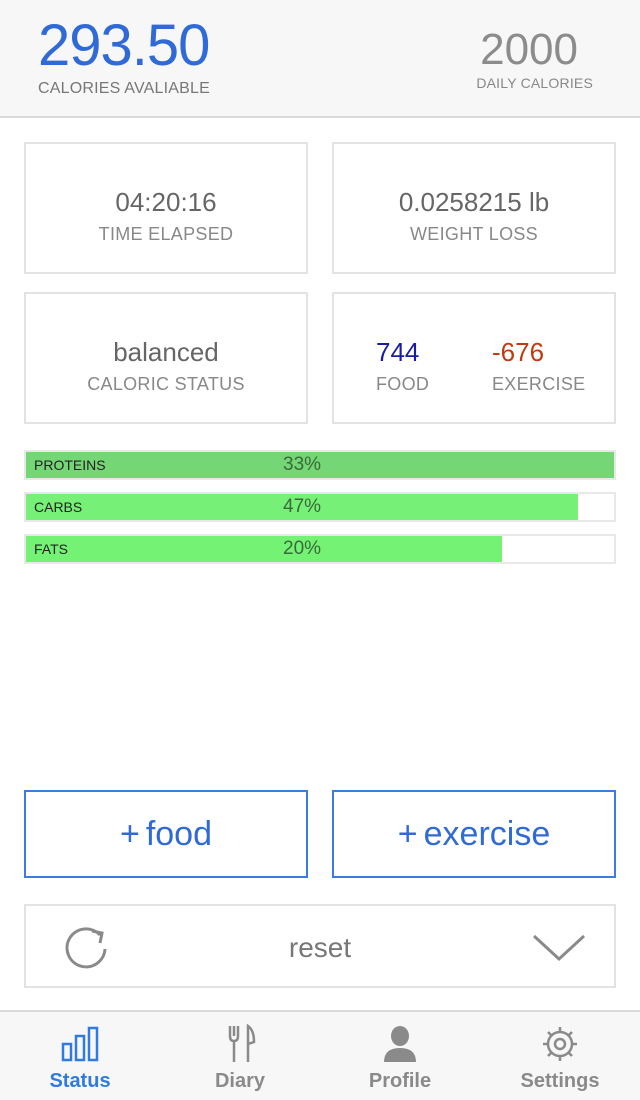 This screenshot has height=1100, width=640. Describe the element at coordinates (534, 83) in the screenshot. I see `daily-calories-label: DAILY CALORIES` at that location.